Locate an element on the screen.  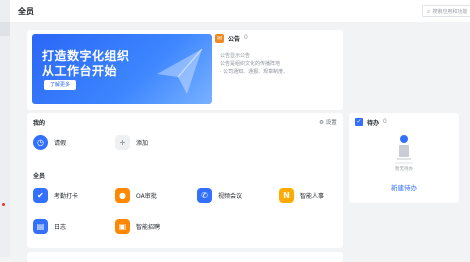
app-label: 请假 is located at coordinates (60, 143).